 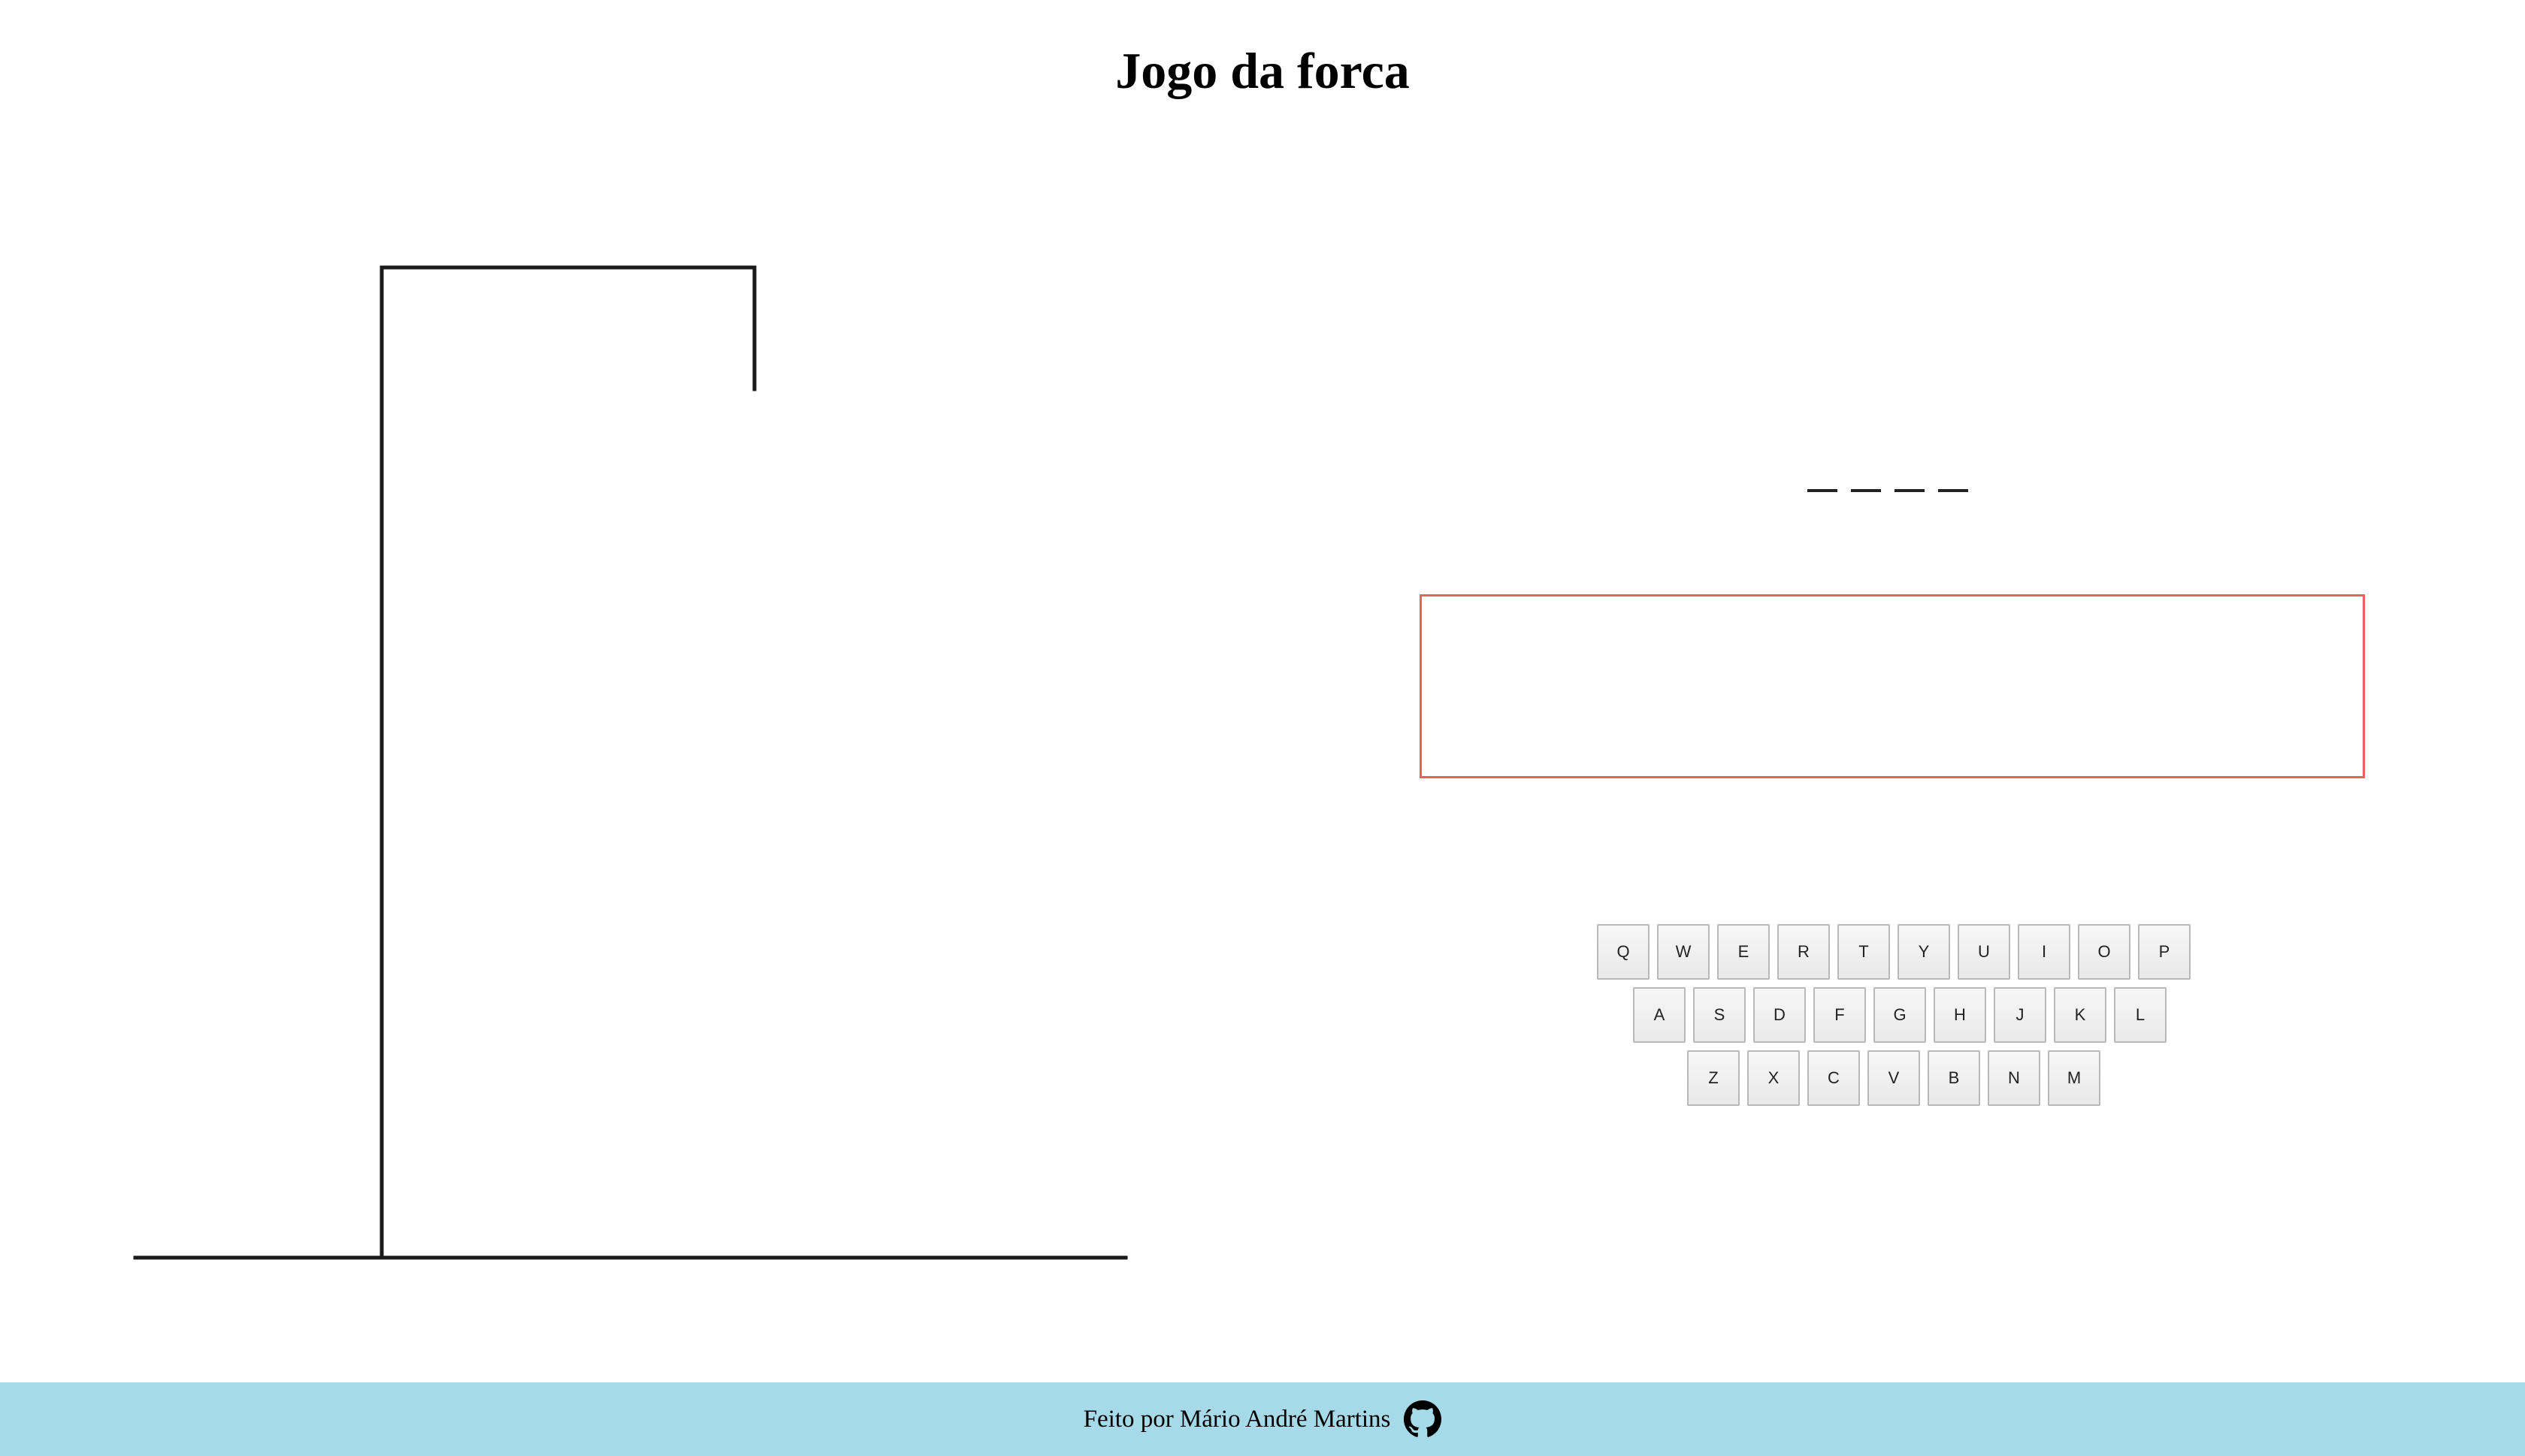 What do you see at coordinates (1954, 1078) in the screenshot?
I see `key-b: B` at bounding box center [1954, 1078].